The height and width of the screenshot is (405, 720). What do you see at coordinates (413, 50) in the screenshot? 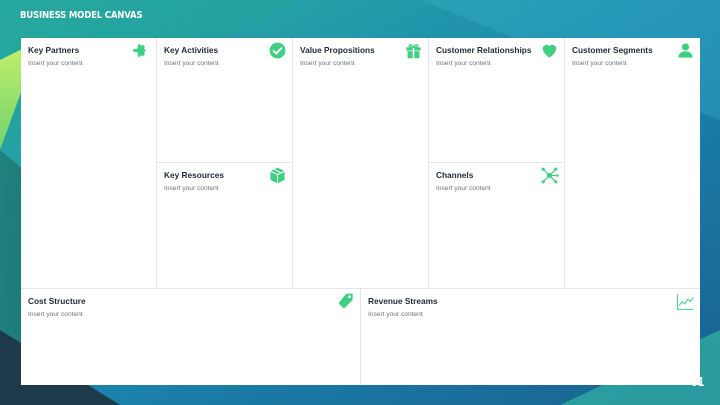
I see `gift-icon` at bounding box center [413, 50].